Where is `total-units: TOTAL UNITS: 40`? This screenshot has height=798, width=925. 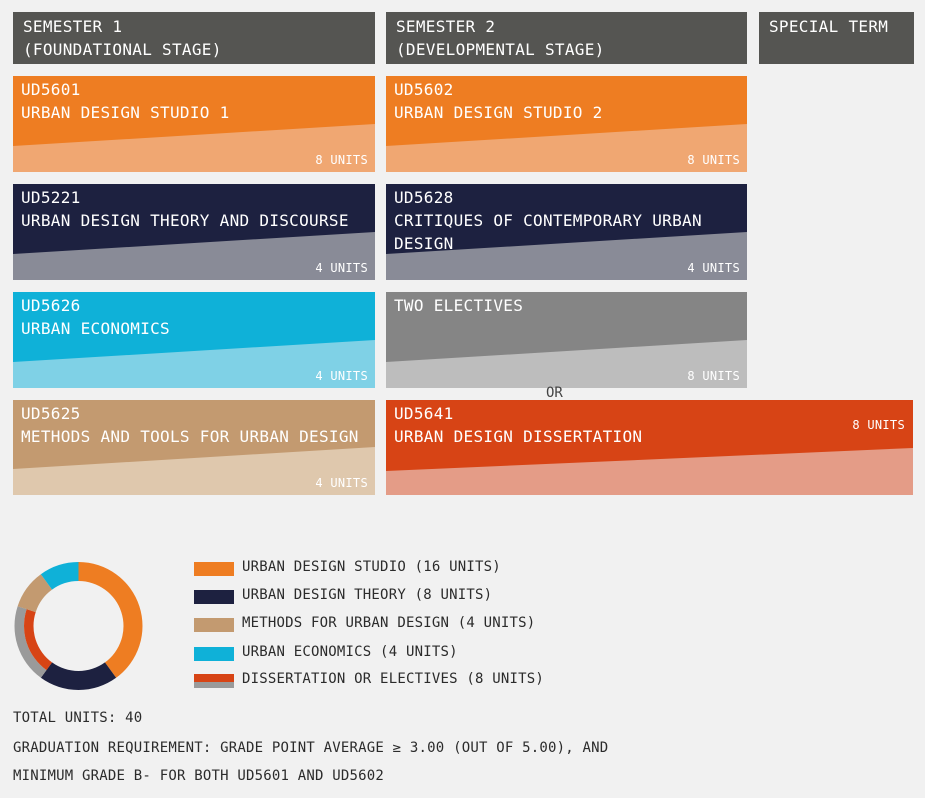
total-units: TOTAL UNITS: 40 is located at coordinates (78, 718).